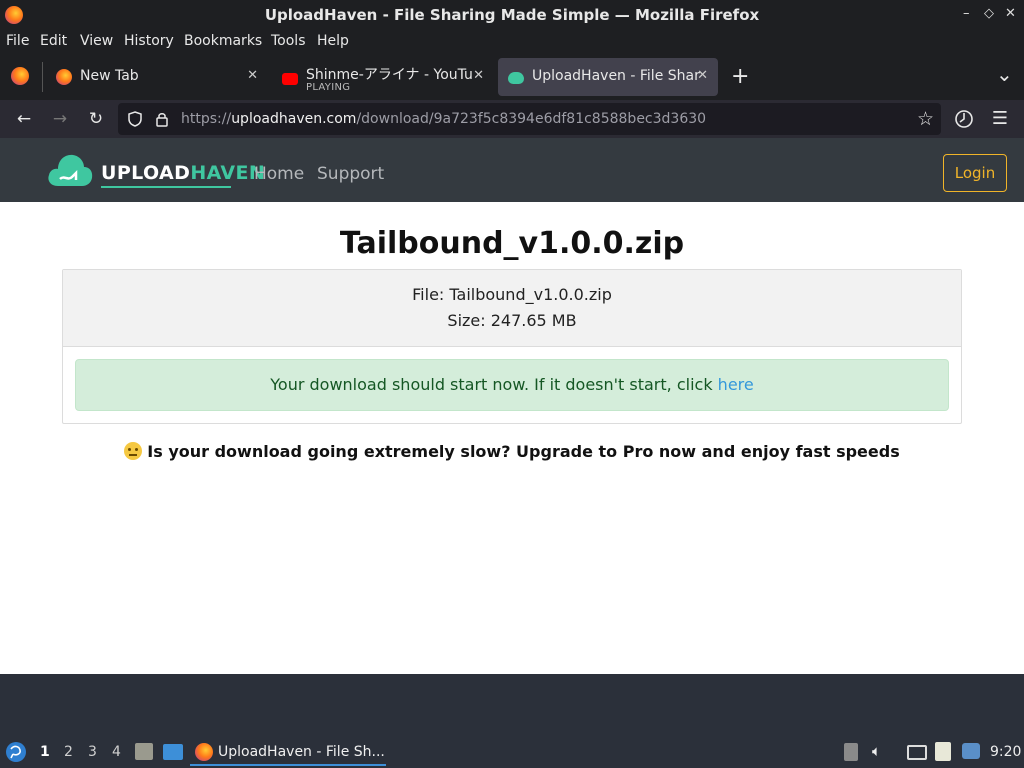  What do you see at coordinates (96, 41) in the screenshot?
I see `menu-view: View` at bounding box center [96, 41].